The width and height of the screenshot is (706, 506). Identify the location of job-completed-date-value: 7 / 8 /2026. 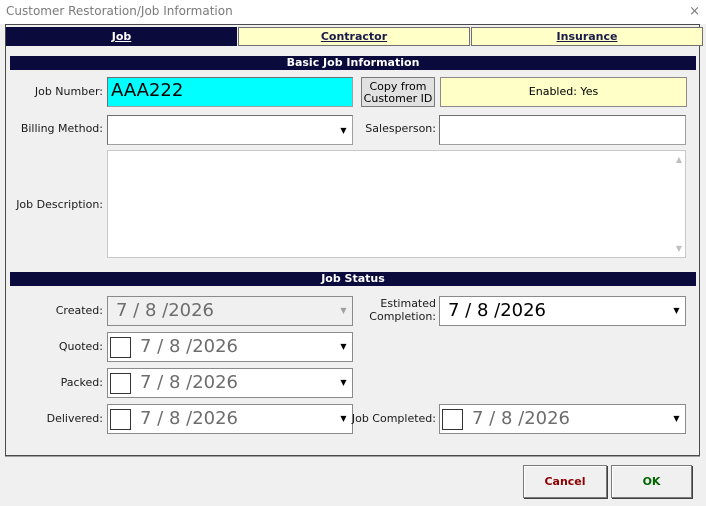
(521, 418).